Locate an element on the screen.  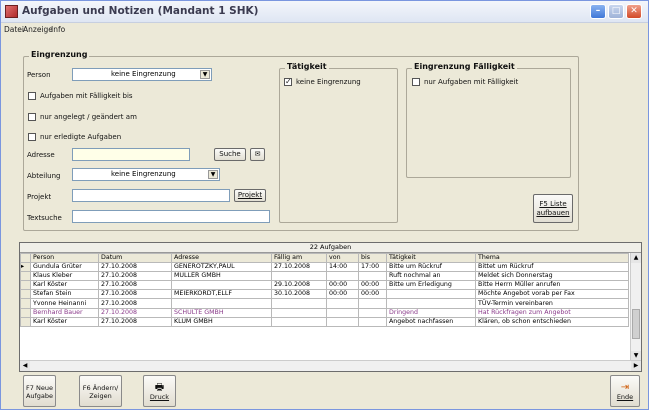
f5-button-line1: F5 Liste is located at coordinates (553, 204).